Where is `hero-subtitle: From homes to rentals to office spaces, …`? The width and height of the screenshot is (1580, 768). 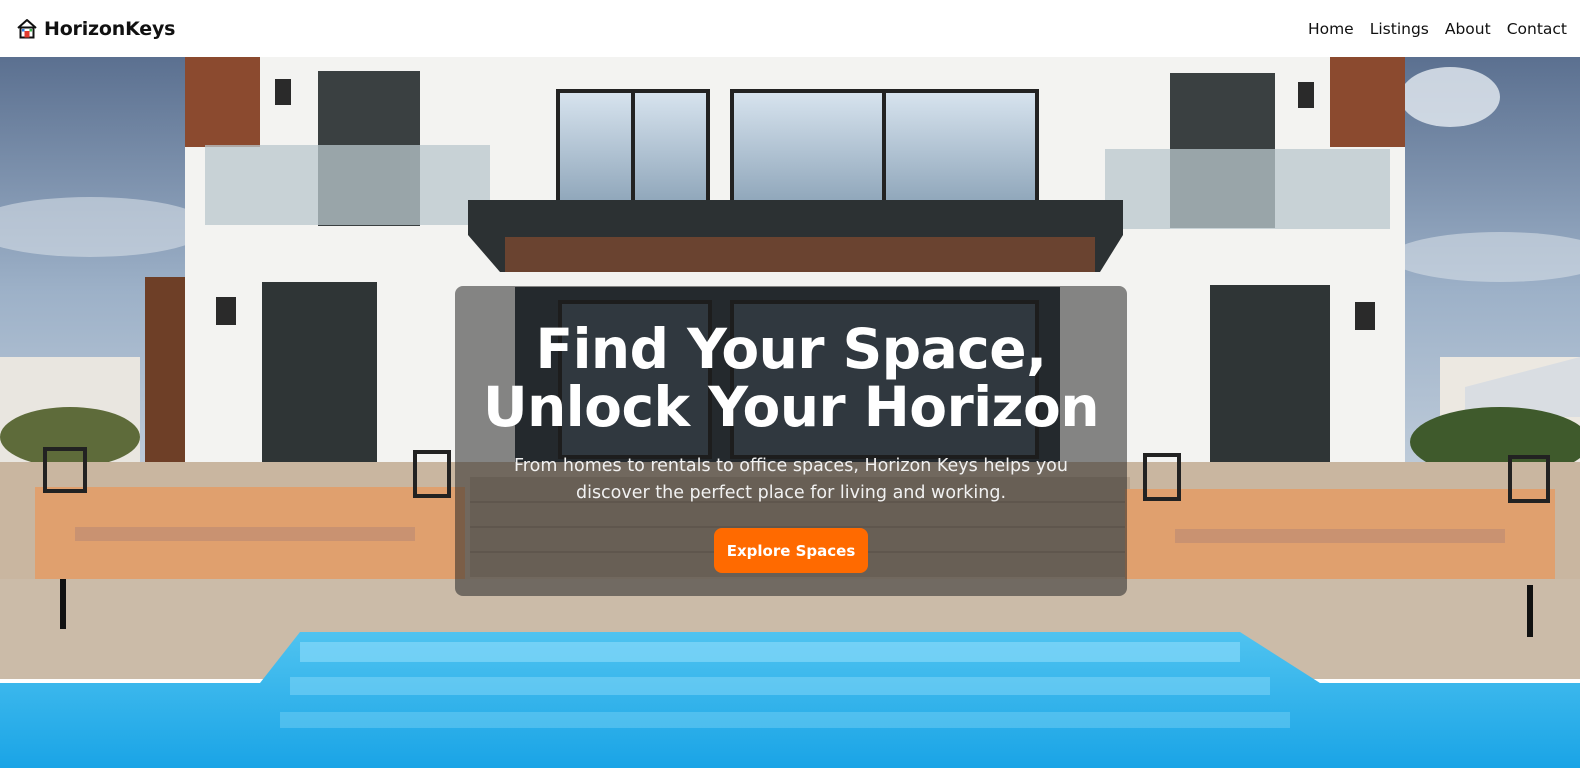 hero-subtitle: From homes to rentals to office spaces, … is located at coordinates (791, 479).